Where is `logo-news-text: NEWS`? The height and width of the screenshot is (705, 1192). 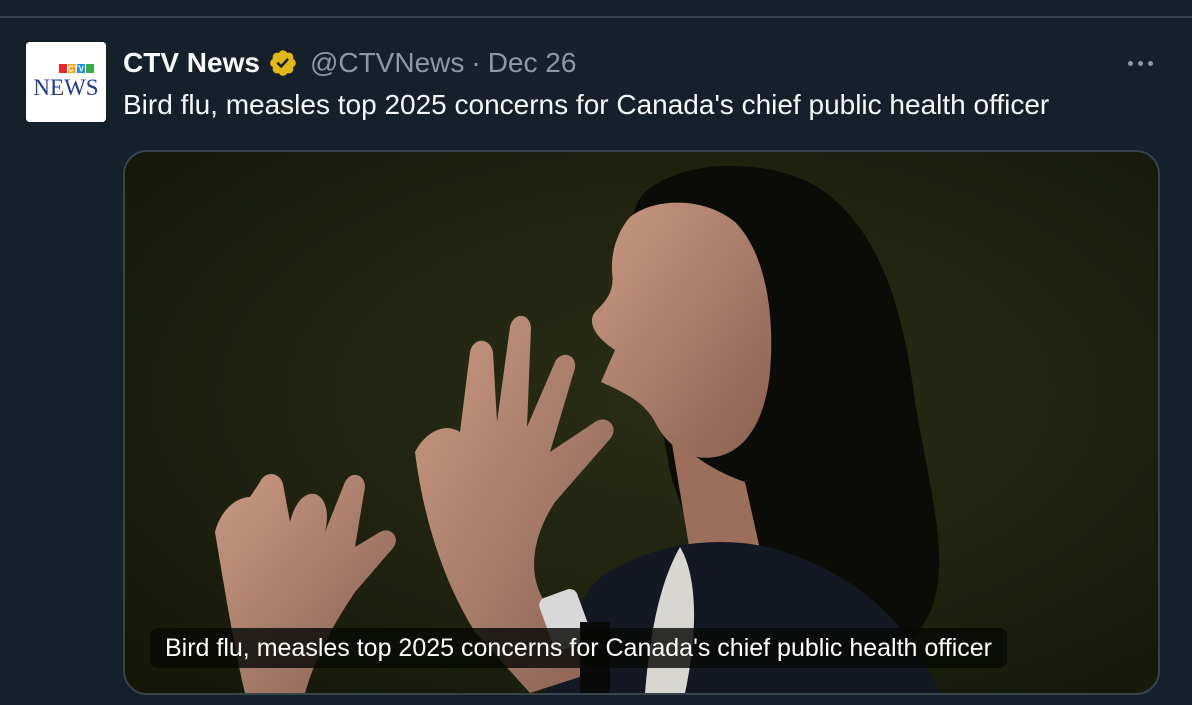
logo-news-text: NEWS is located at coordinates (65, 87).